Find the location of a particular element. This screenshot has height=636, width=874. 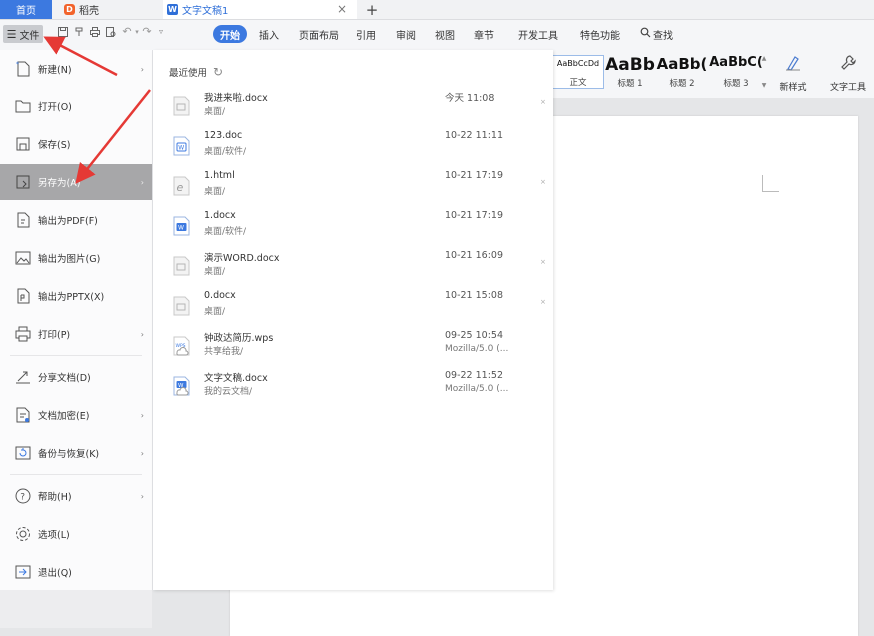

recent-file-name: 我进来啦.docx is located at coordinates (236, 98).